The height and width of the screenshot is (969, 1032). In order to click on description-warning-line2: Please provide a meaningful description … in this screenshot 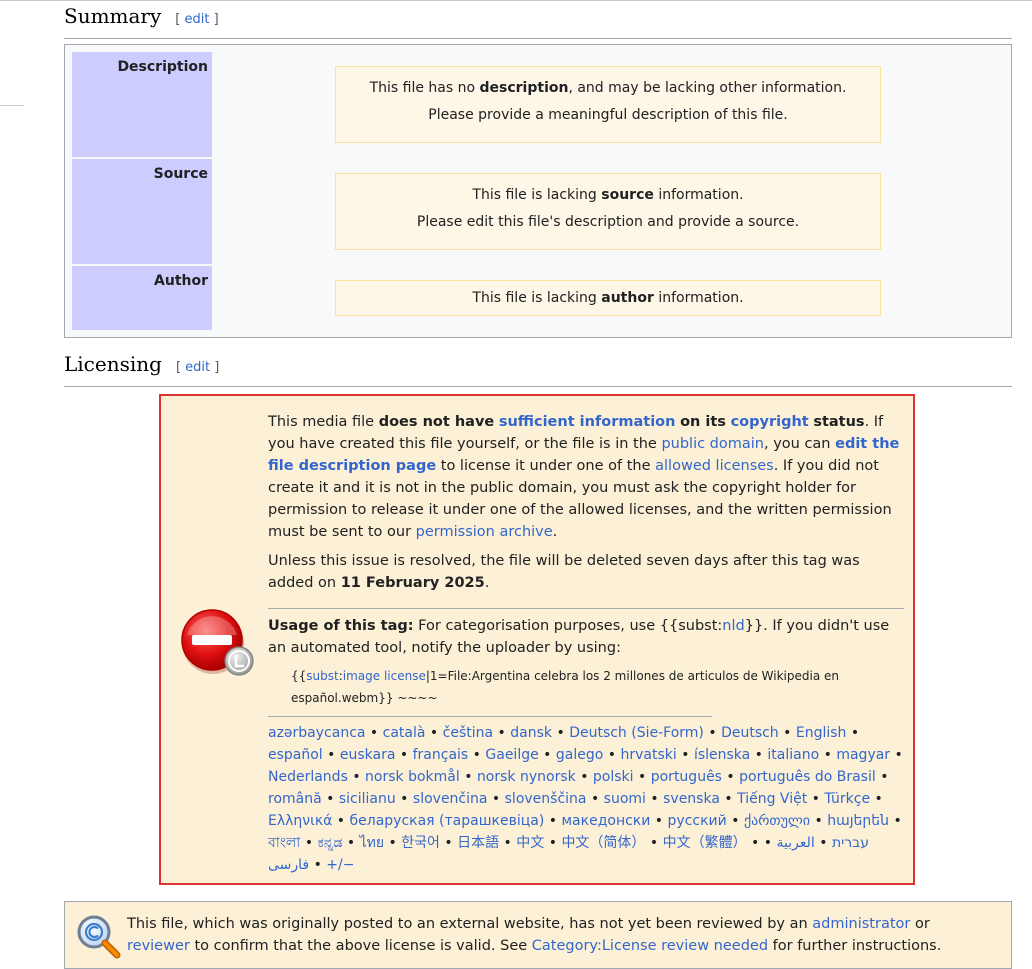, I will do `click(608, 115)`.